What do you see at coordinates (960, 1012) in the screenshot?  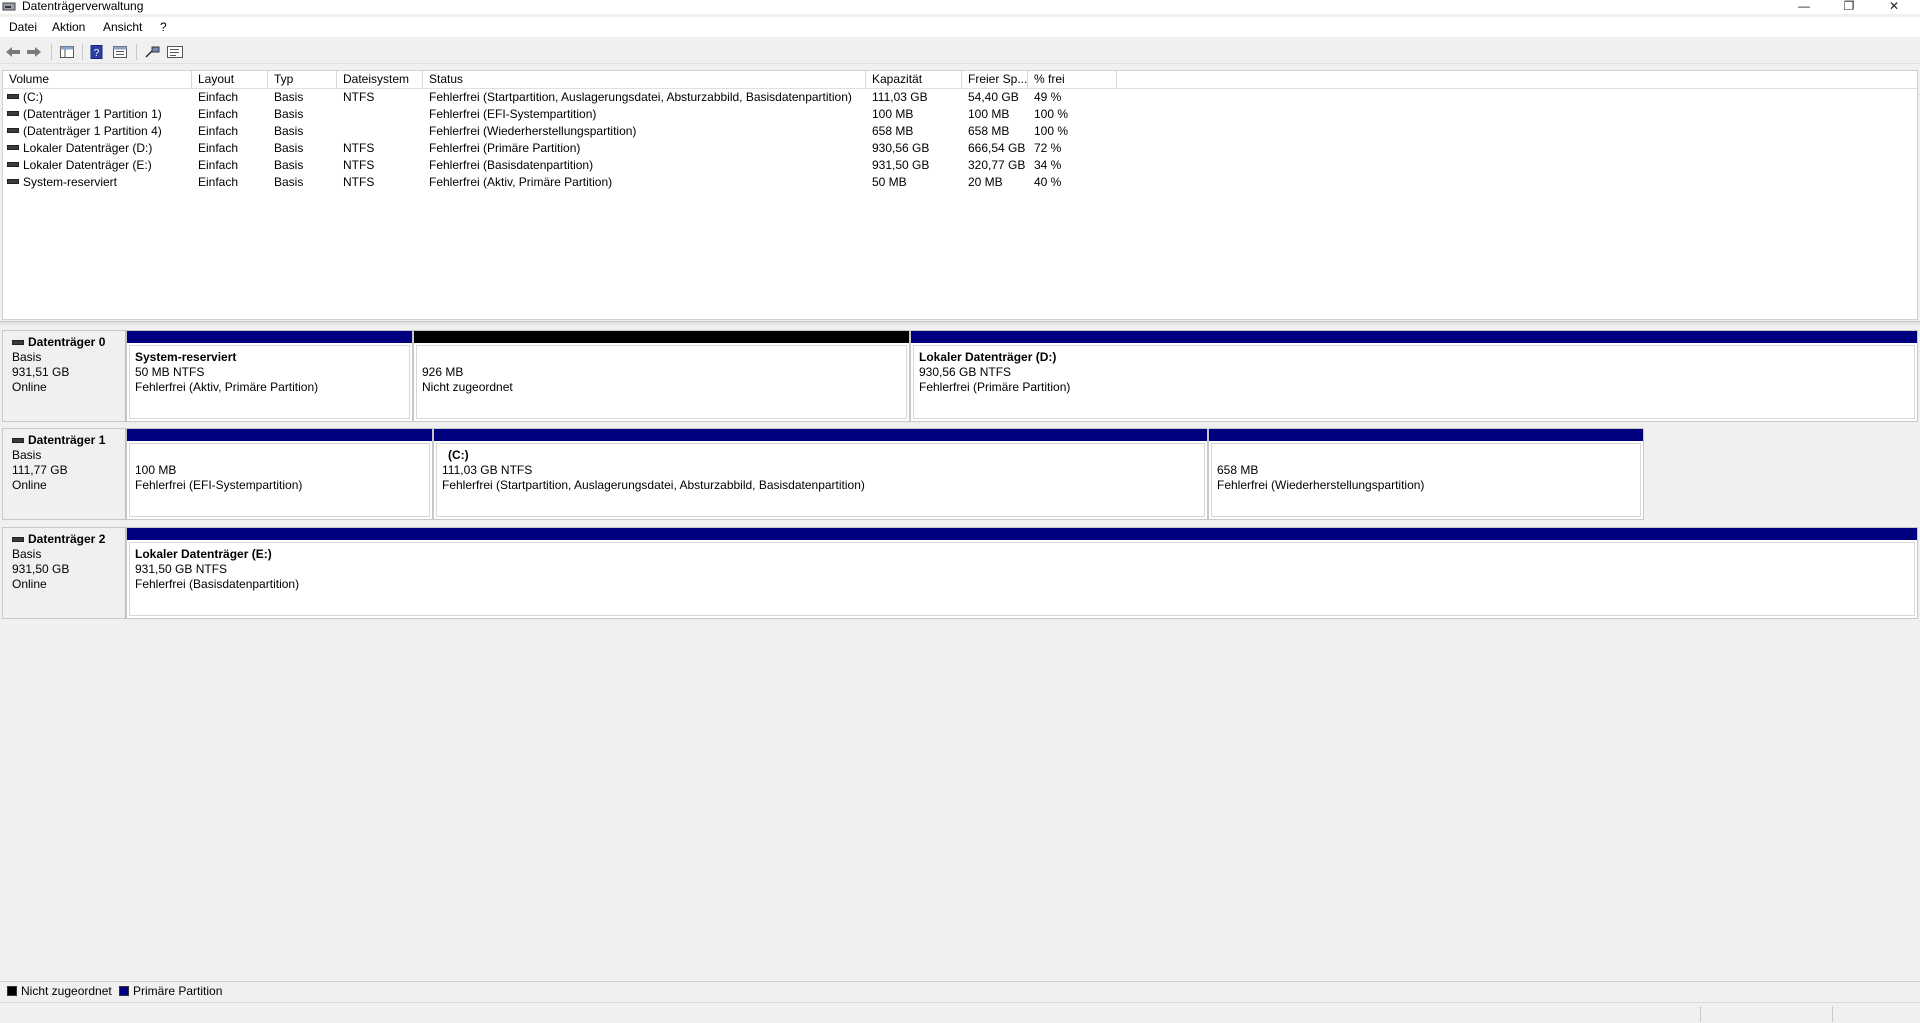 I see `status-bar` at bounding box center [960, 1012].